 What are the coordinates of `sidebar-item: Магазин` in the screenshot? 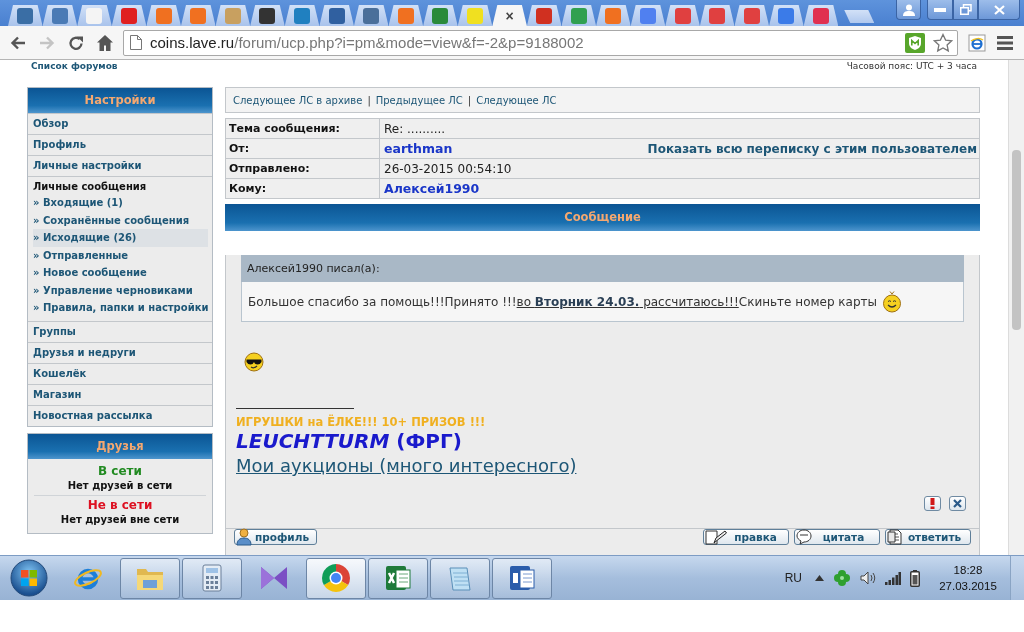 It's located at (120, 394).